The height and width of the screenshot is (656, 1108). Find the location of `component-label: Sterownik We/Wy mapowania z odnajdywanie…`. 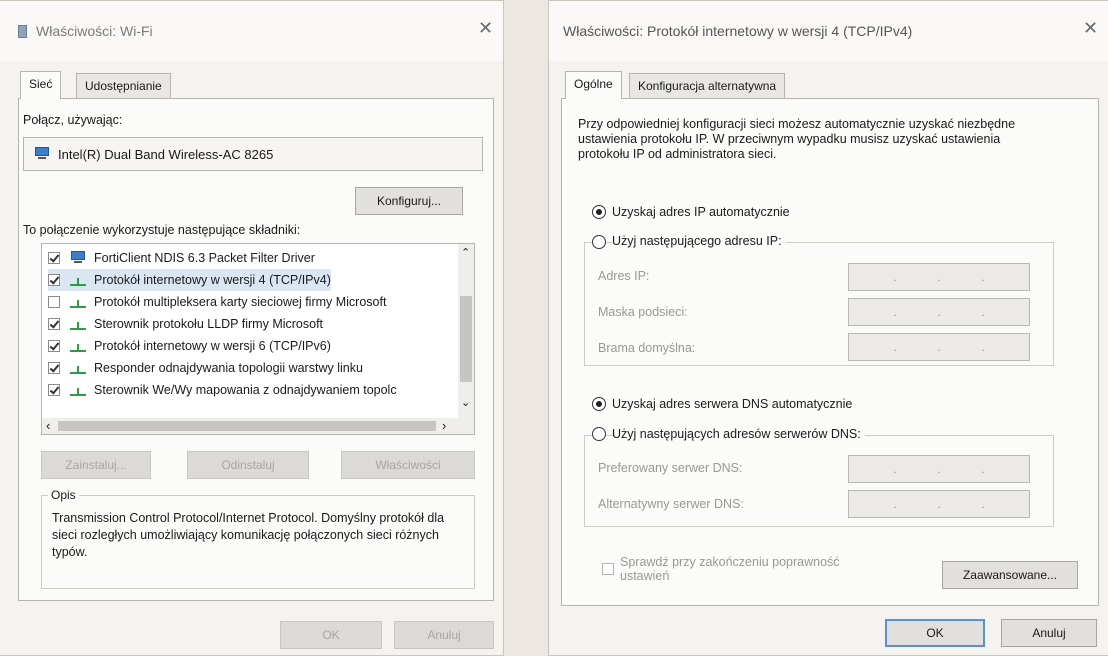

component-label: Sterownik We/Wy mapowania z odnajdywanie… is located at coordinates (245, 390).